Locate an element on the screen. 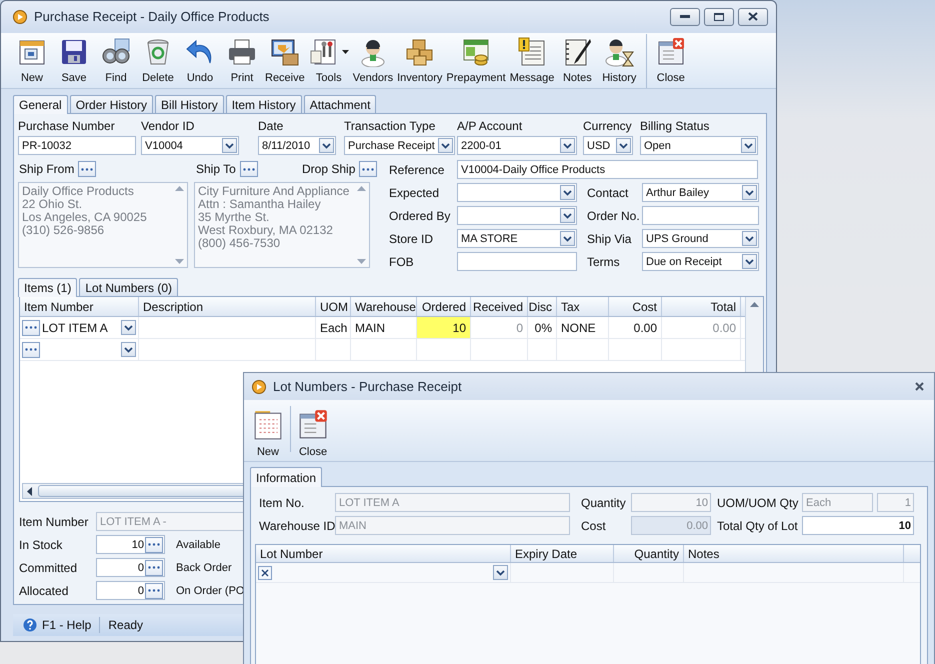 The width and height of the screenshot is (935, 664). tab: Items (1) is located at coordinates (48, 287).